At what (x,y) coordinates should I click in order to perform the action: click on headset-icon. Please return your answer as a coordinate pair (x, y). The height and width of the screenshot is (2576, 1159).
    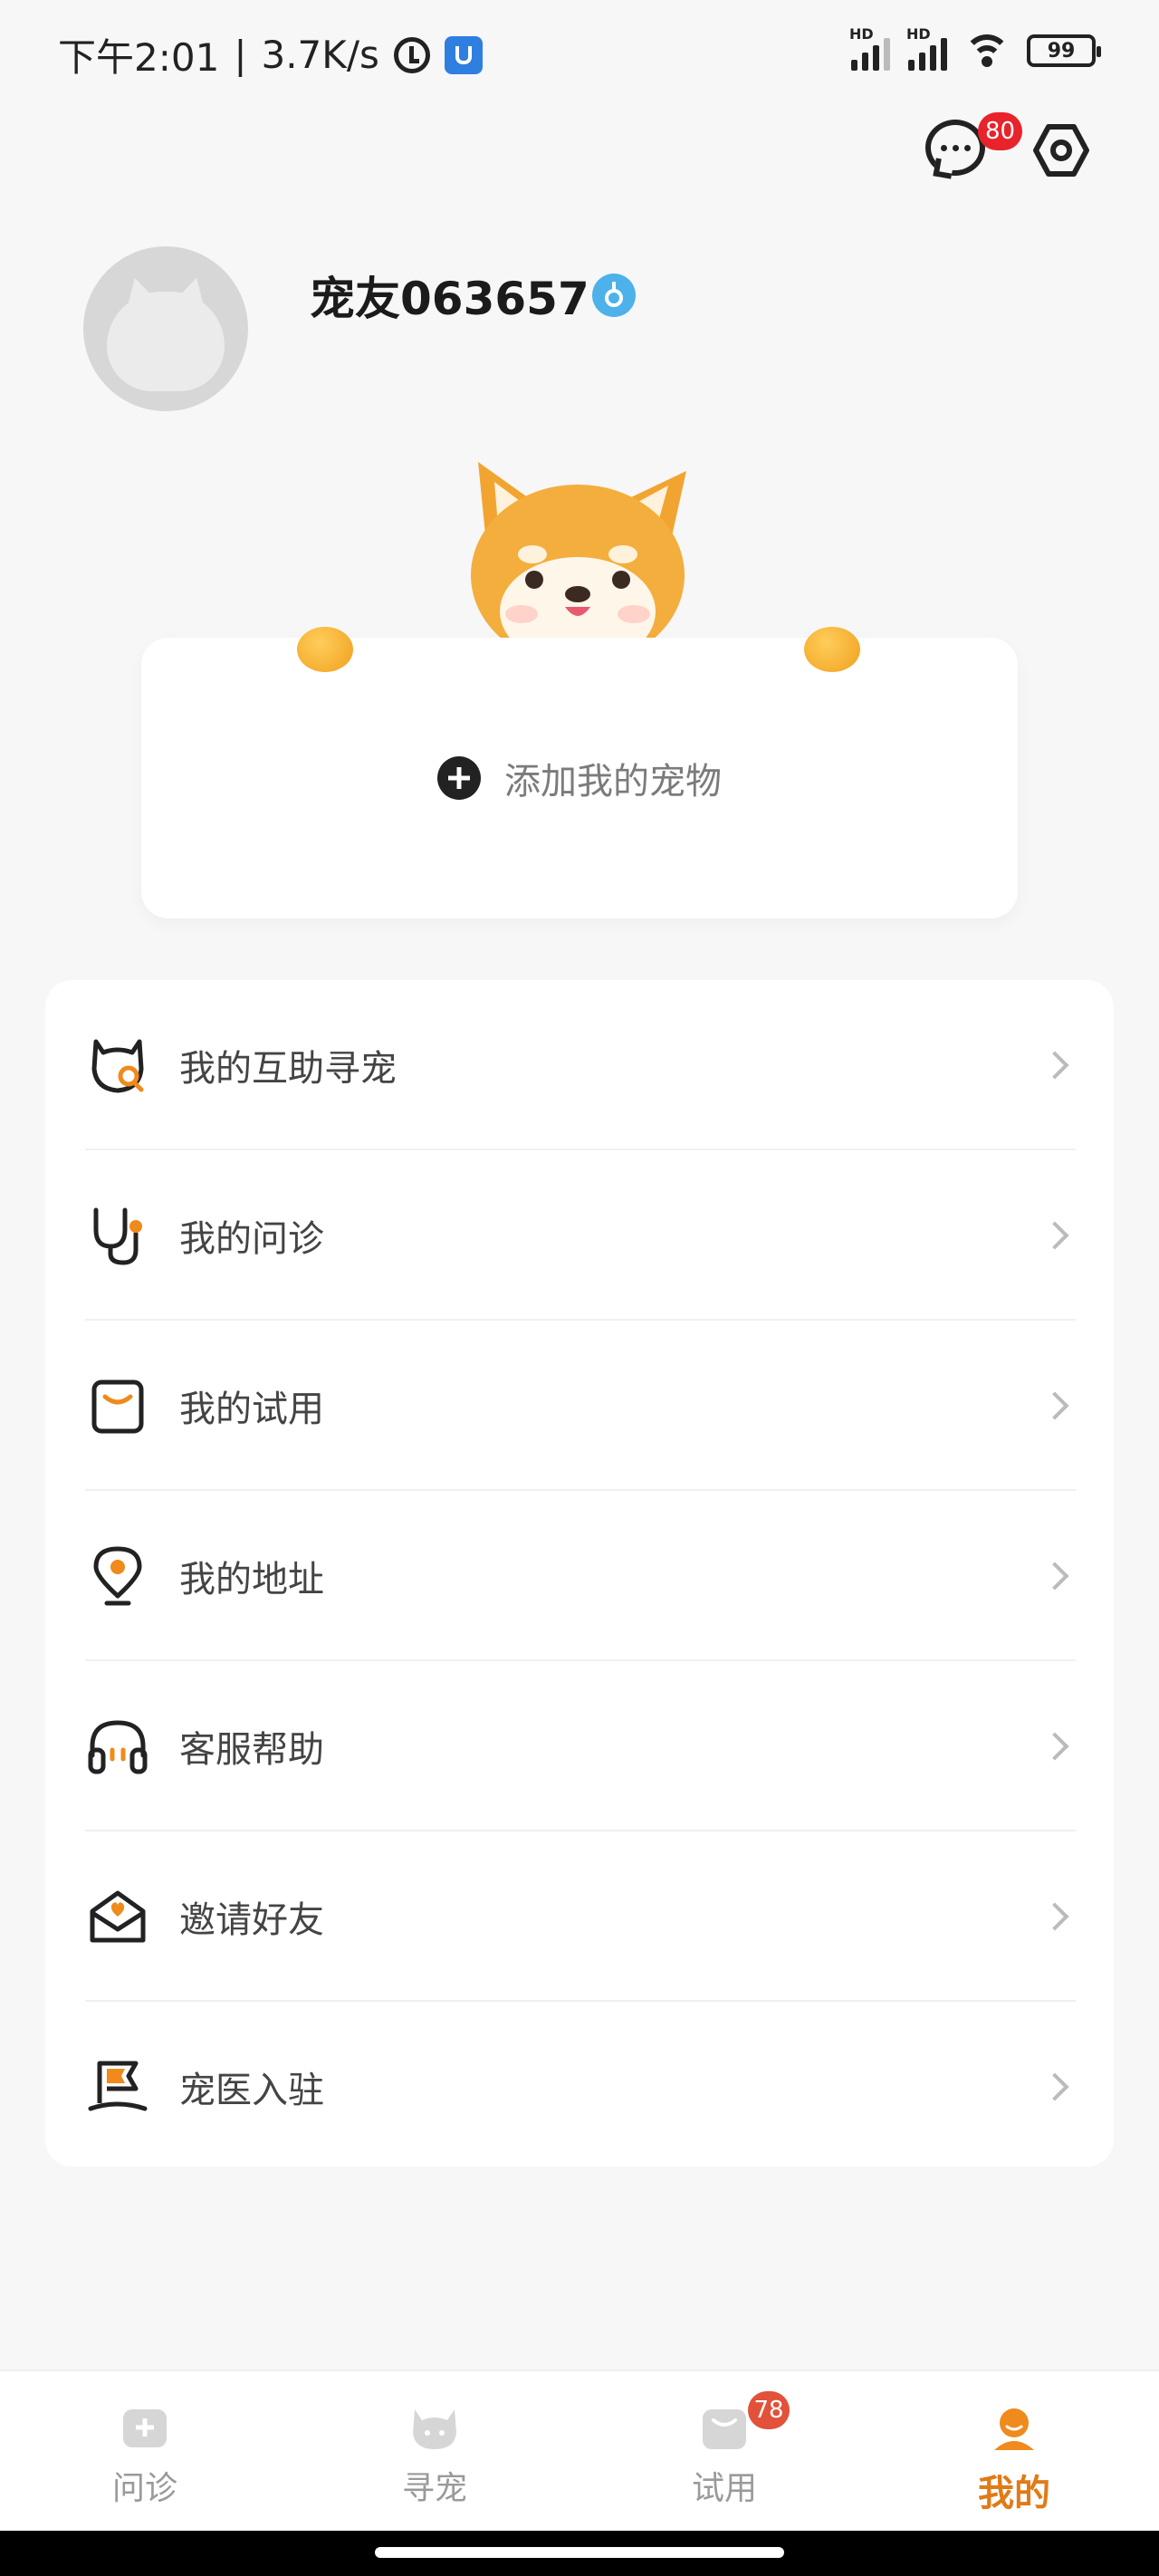
    Looking at the image, I should click on (118, 1747).